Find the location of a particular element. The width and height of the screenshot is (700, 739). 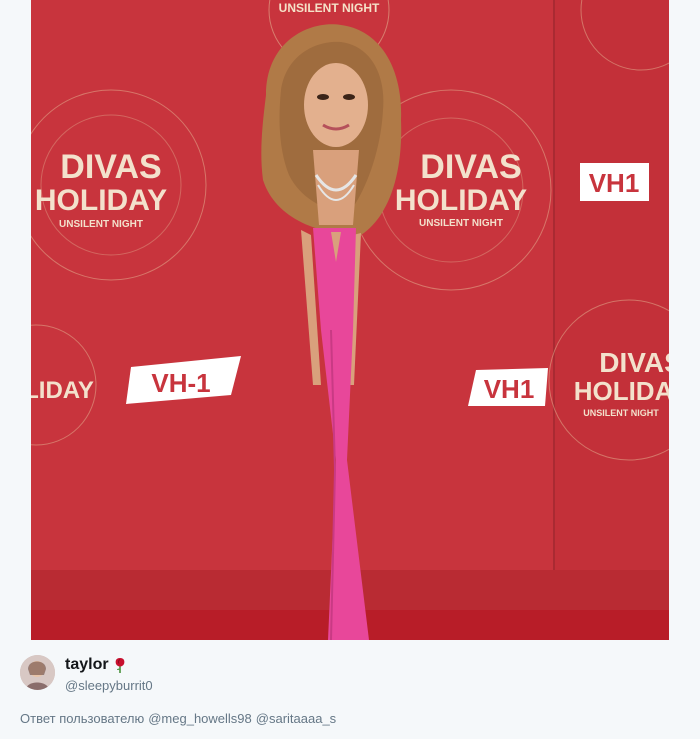

tweet-author-header: taylor @sleepyburrit0 is located at coordinates (350, 672).